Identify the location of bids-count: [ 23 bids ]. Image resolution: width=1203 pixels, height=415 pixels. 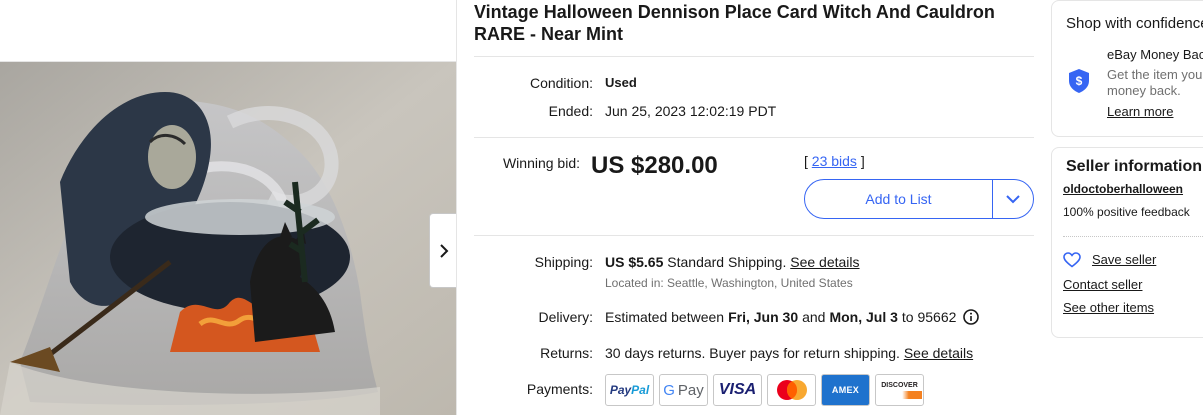
(834, 161).